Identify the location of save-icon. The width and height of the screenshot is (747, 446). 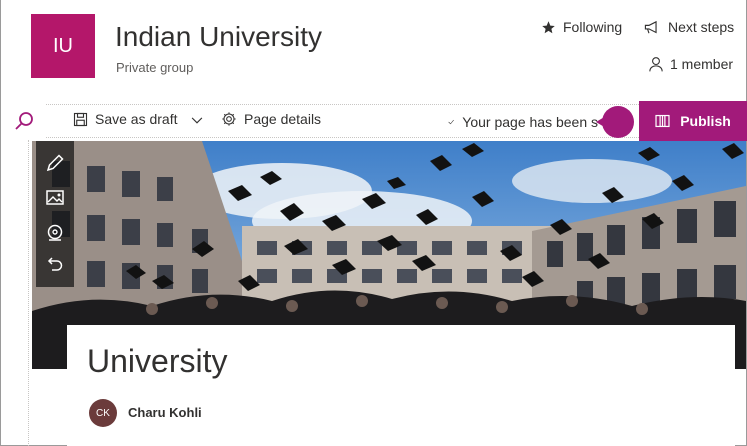
(80, 119).